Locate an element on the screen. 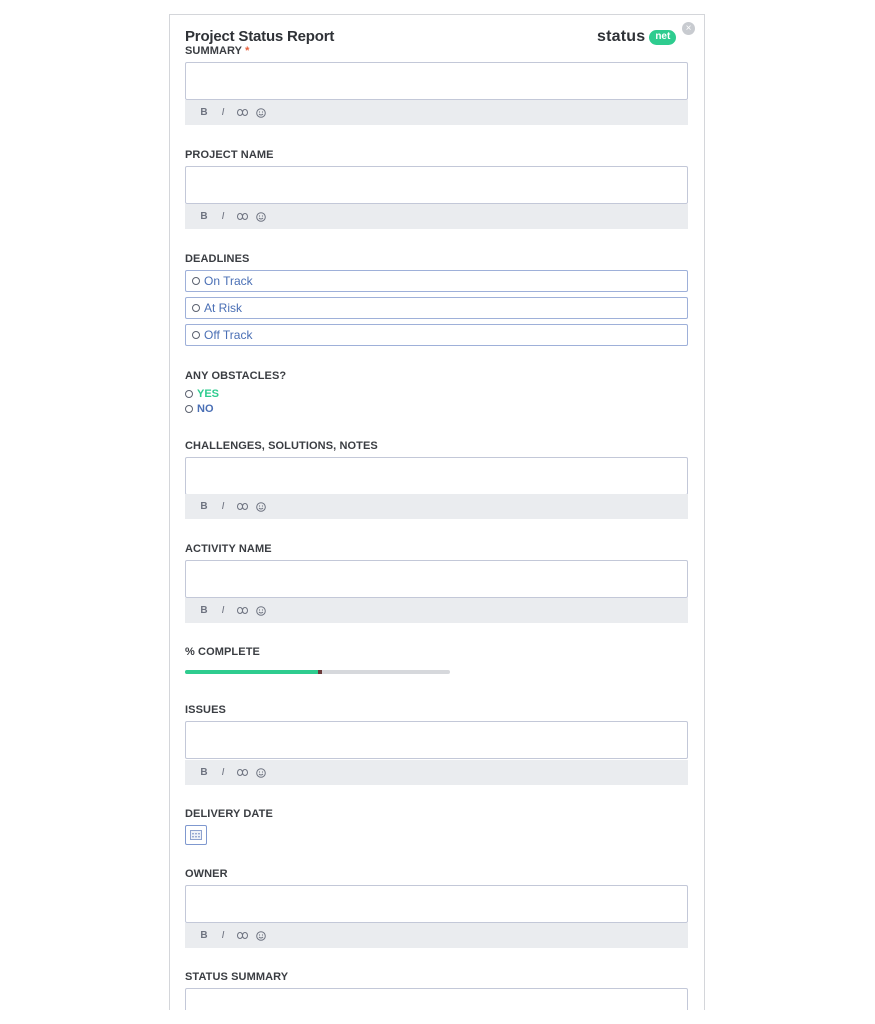 The image size is (875, 1024). issues-input is located at coordinates (436, 740).